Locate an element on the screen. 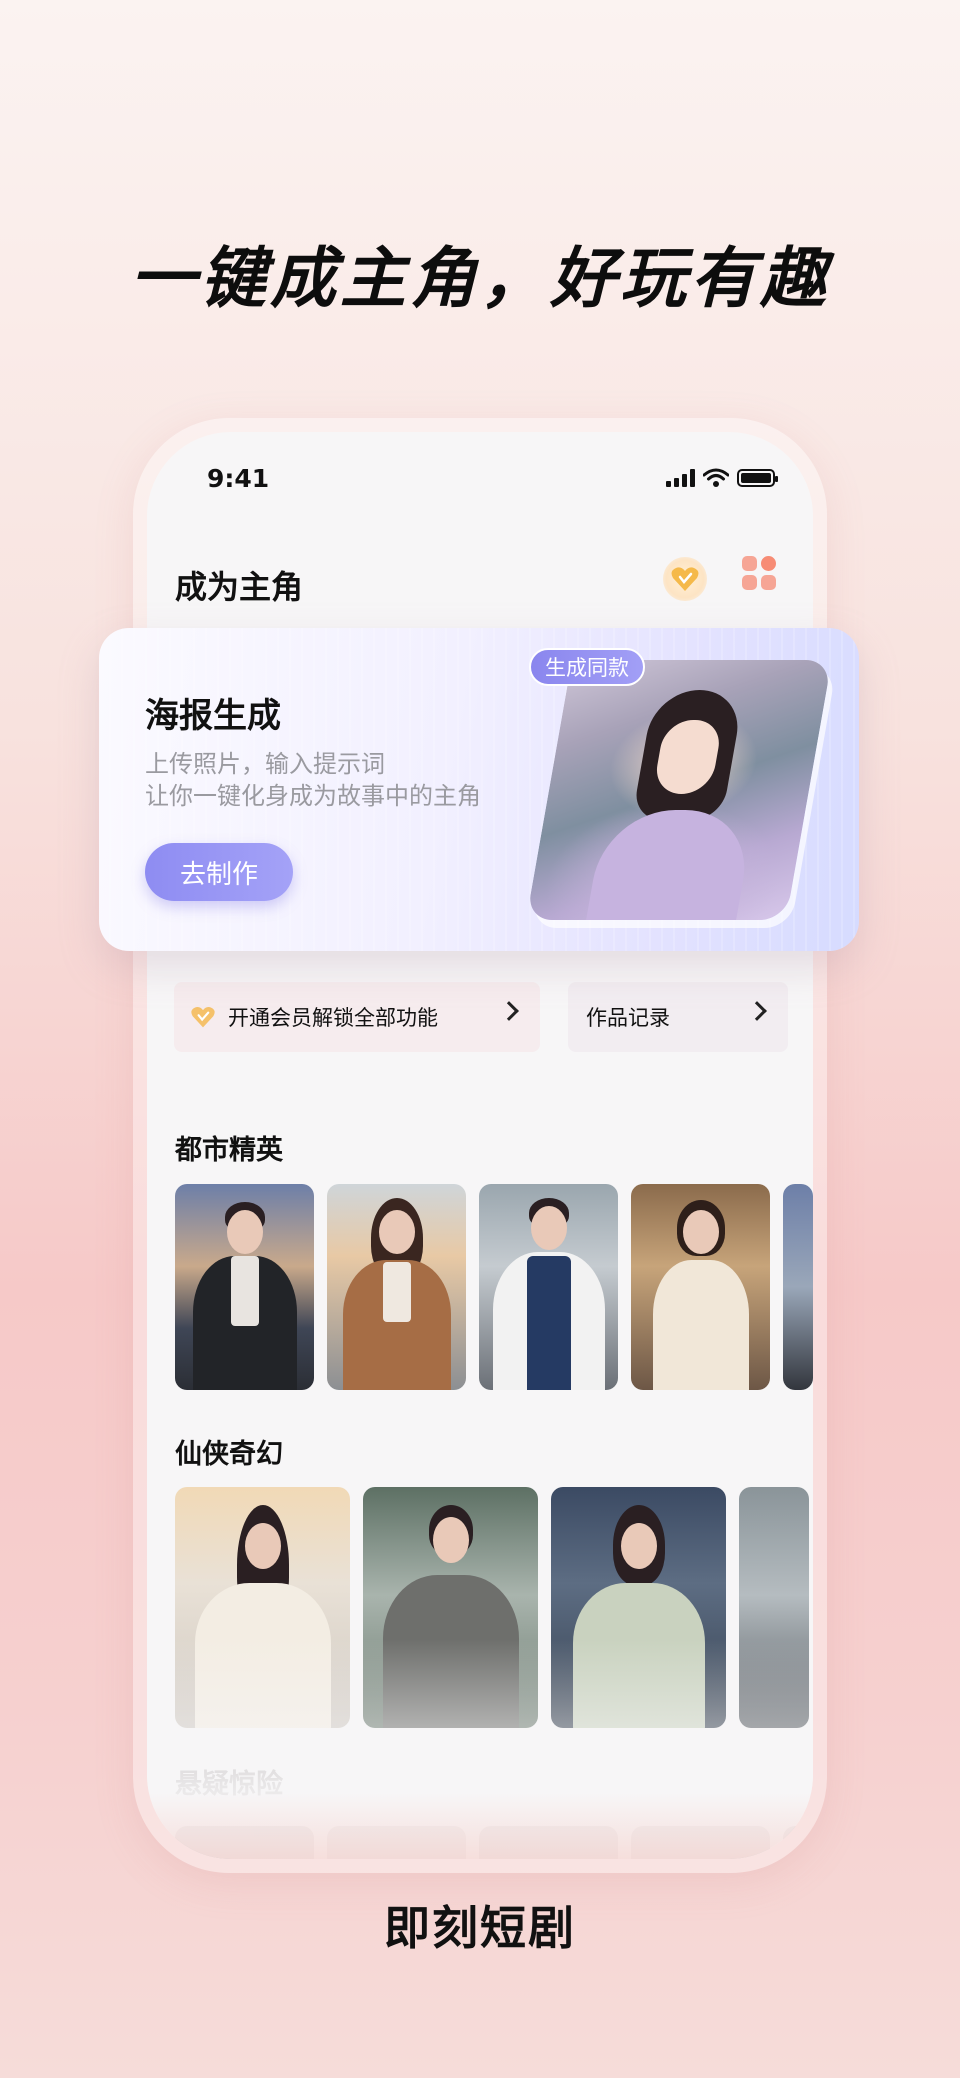 The height and width of the screenshot is (2078, 960). headline: 一键成主角，好玩有趣 is located at coordinates (480, 278).